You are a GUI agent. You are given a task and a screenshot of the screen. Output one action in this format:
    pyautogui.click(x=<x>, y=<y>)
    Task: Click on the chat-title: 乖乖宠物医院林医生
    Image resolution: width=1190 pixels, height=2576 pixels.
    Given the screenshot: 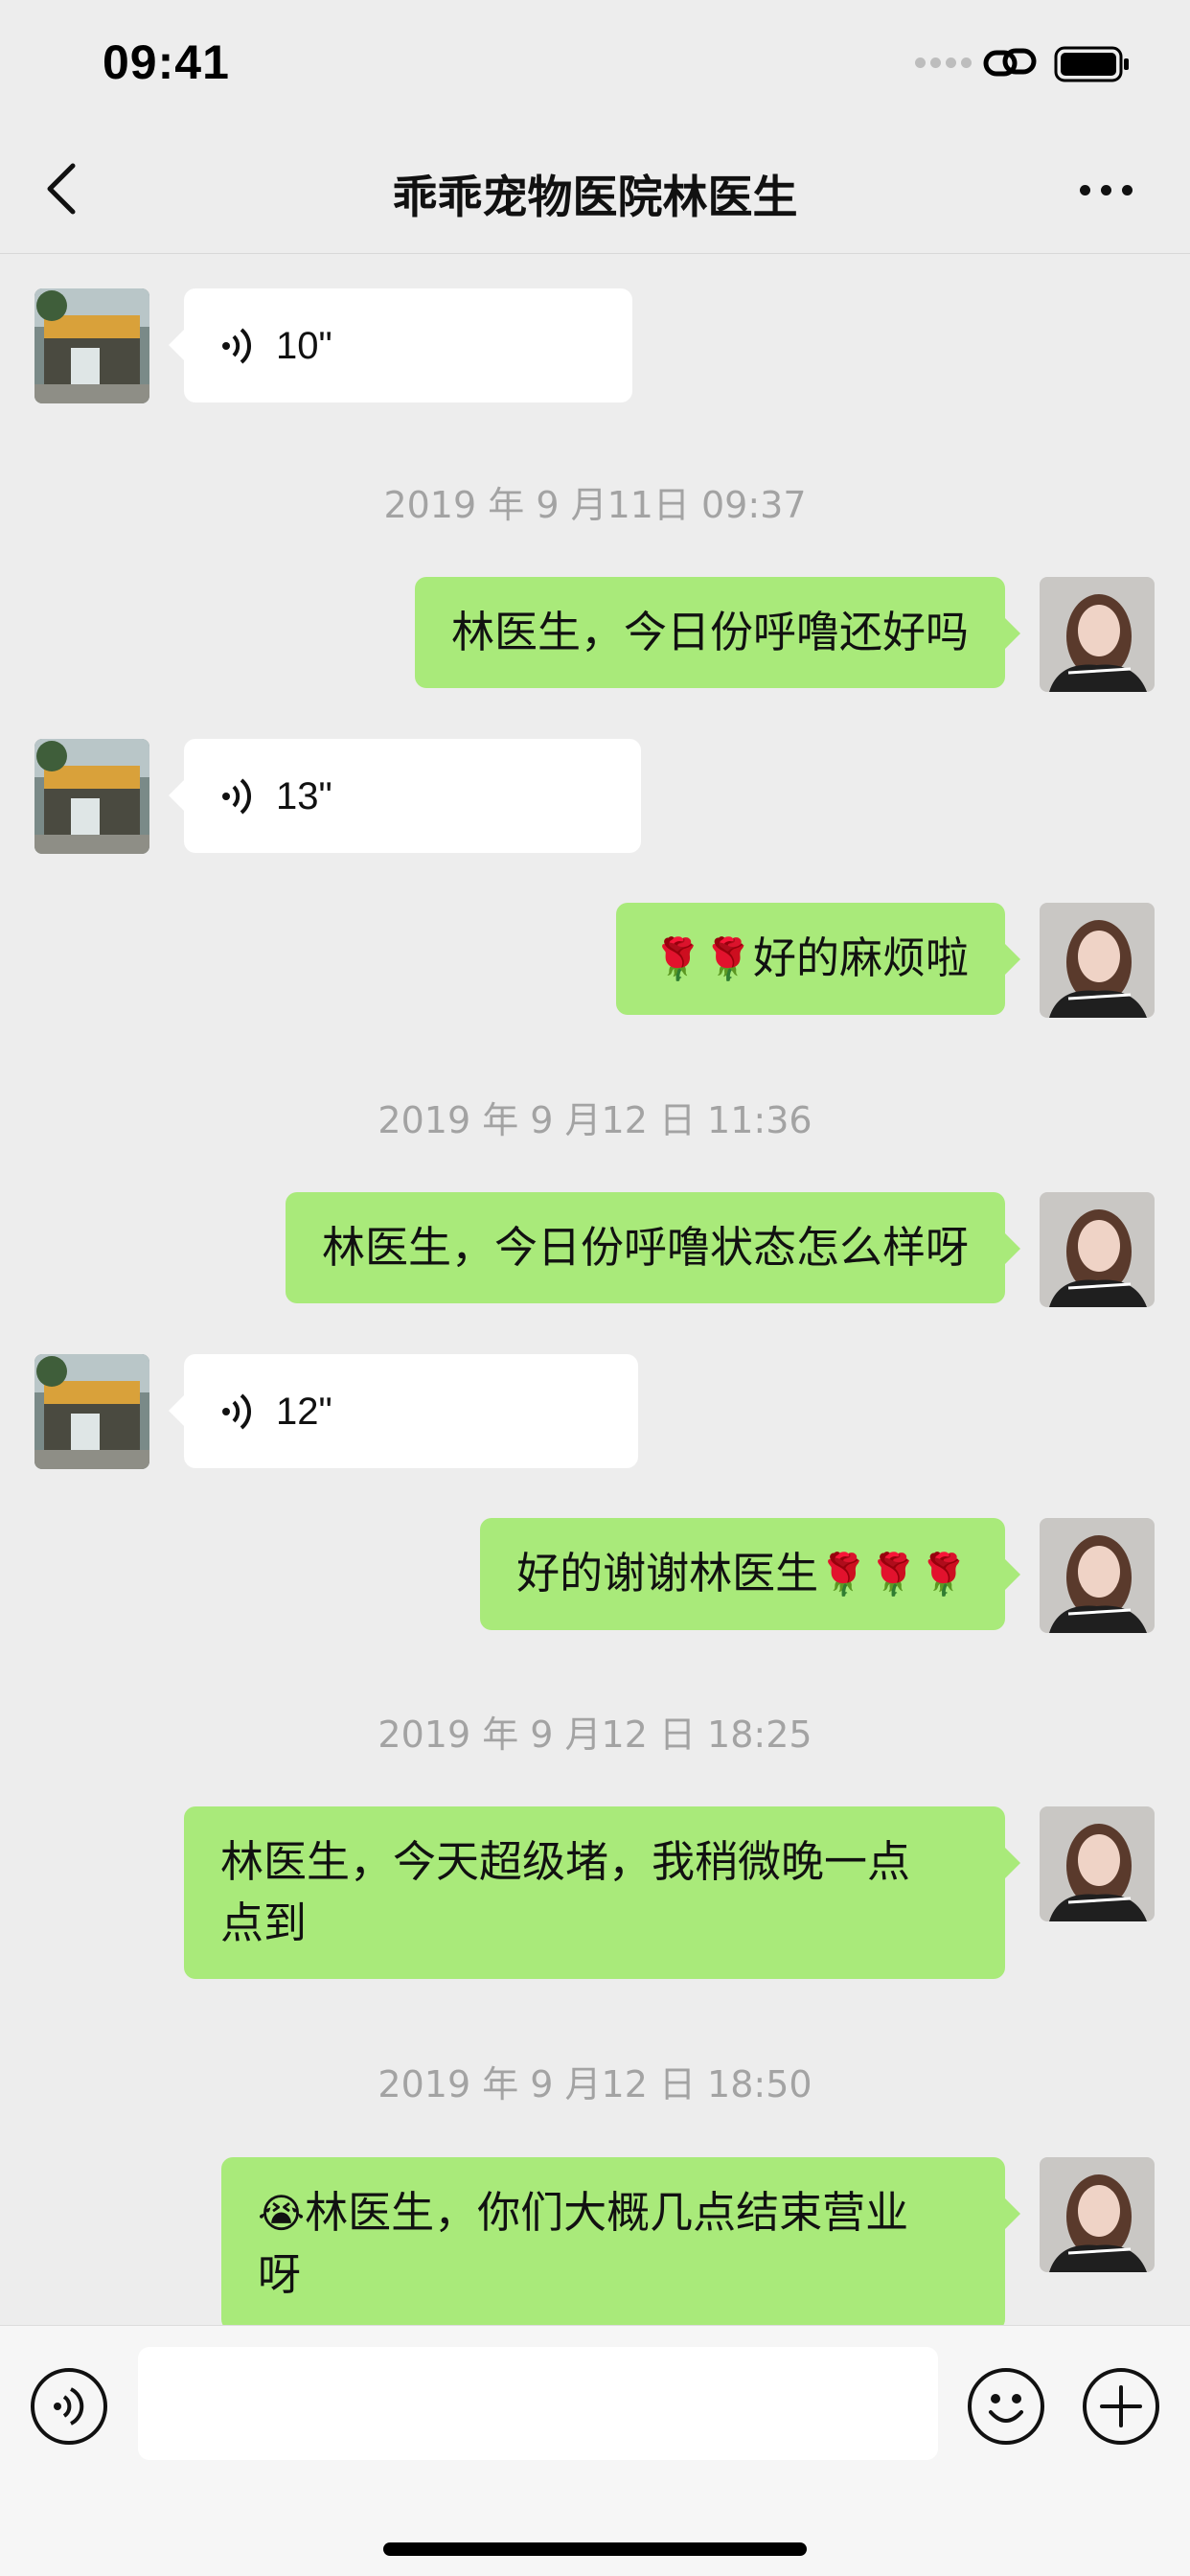 What is the action you would take?
    pyautogui.click(x=595, y=198)
    